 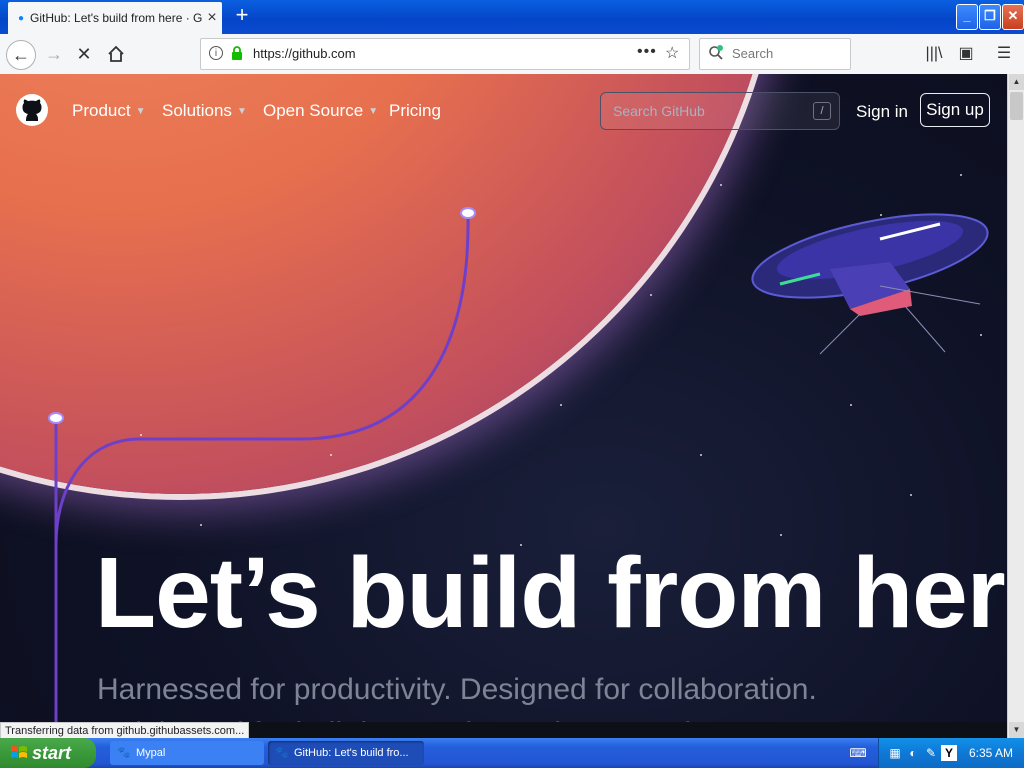 What do you see at coordinates (934, 54) in the screenshot?
I see `library-icon: |||\` at bounding box center [934, 54].